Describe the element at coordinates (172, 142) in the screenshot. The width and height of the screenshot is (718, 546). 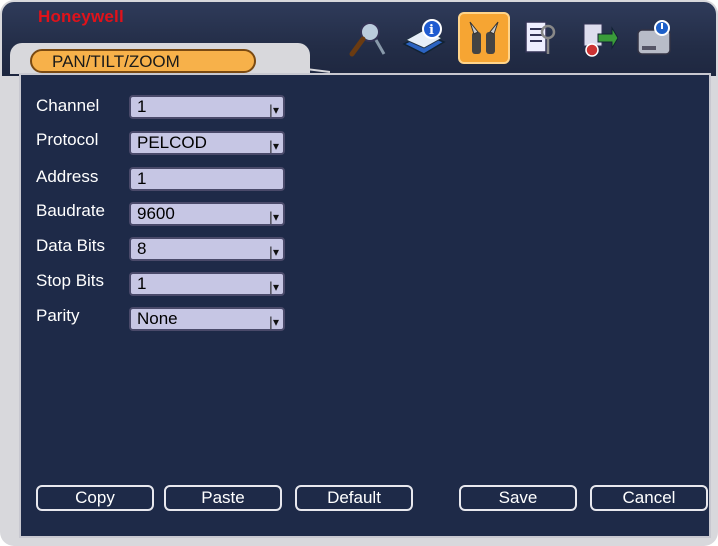
I see `protocol-value: PELCOD` at that location.